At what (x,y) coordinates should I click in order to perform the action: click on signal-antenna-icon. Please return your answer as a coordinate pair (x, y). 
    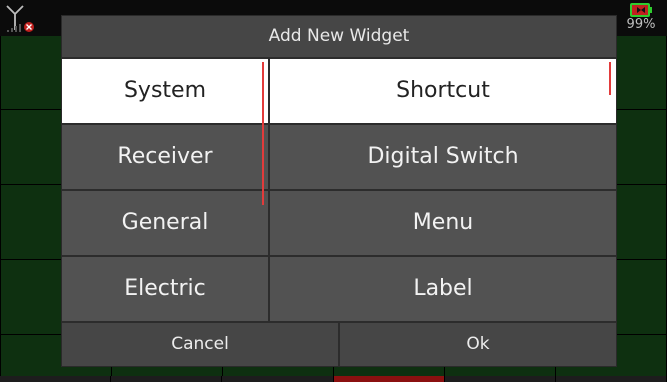
    Looking at the image, I should click on (20, 18).